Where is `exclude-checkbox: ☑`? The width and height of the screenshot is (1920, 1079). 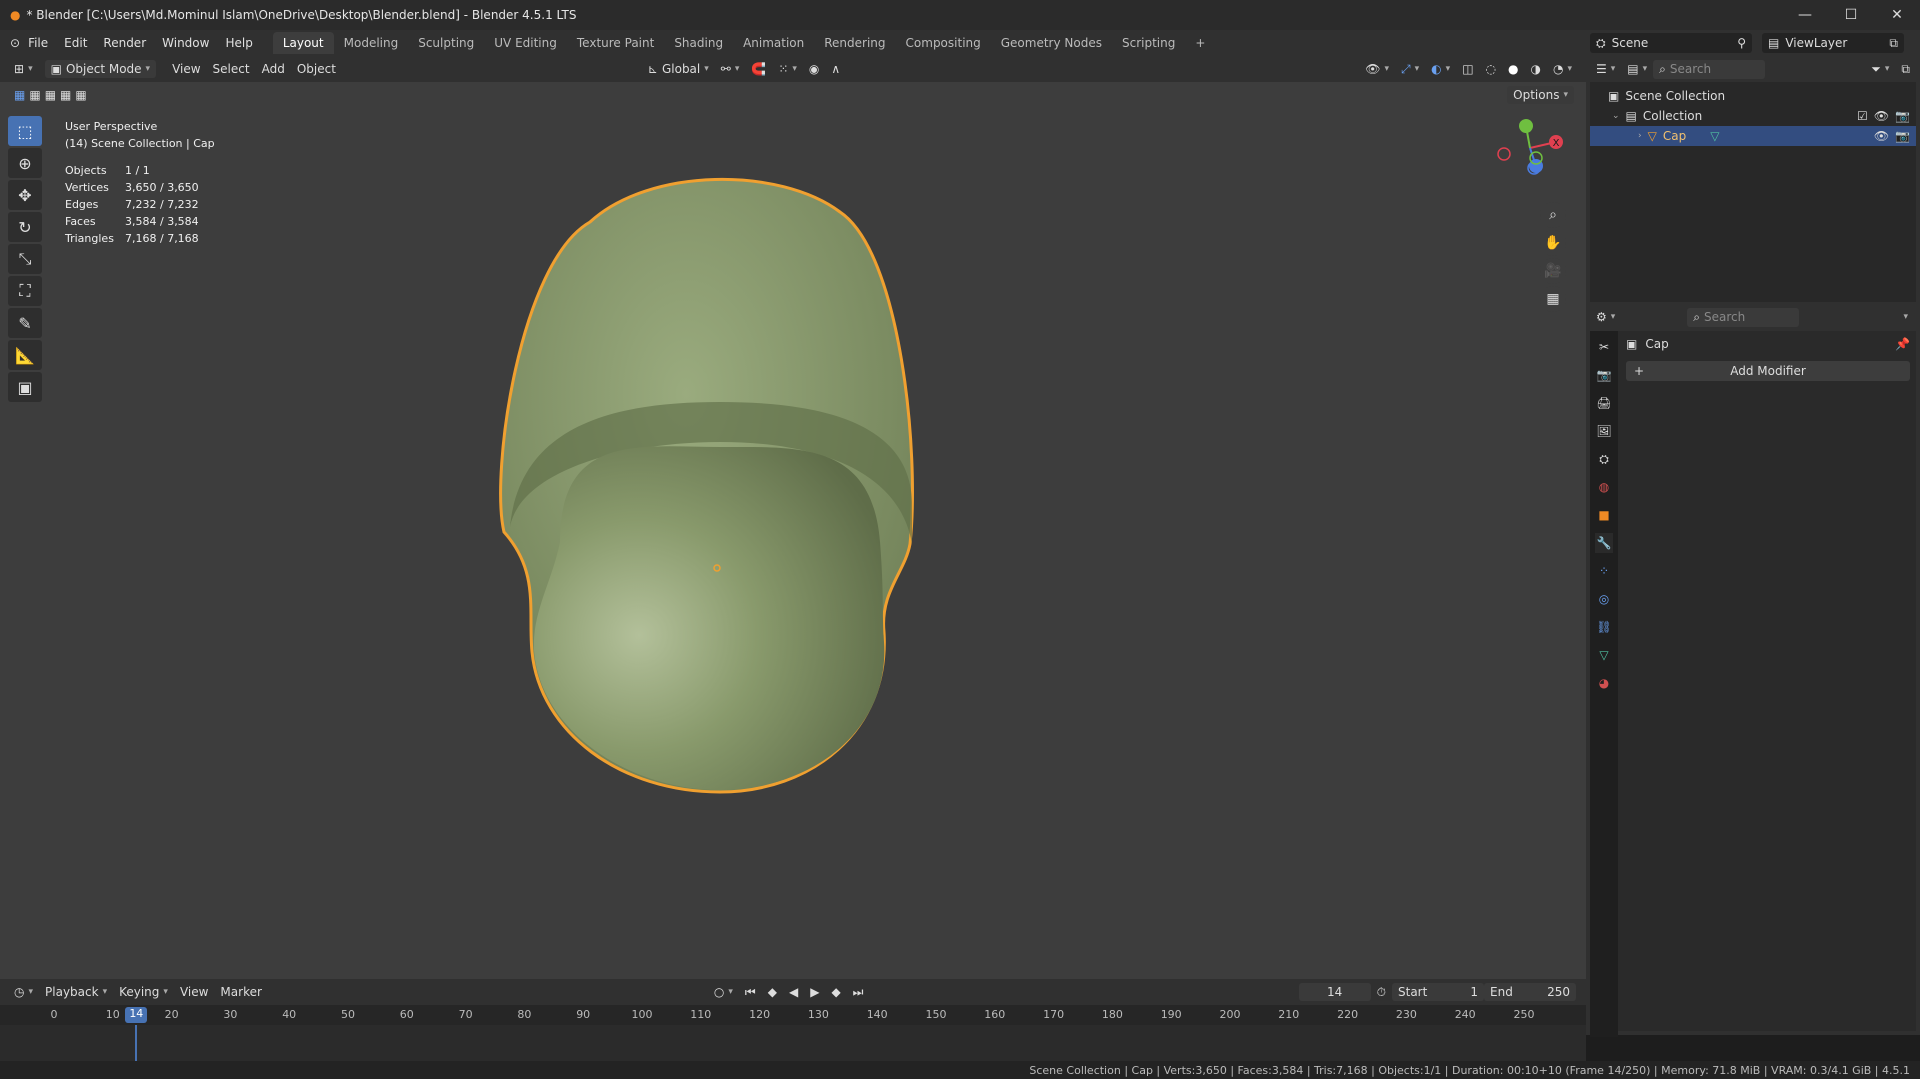
exclude-checkbox: ☑ is located at coordinates (1862, 116).